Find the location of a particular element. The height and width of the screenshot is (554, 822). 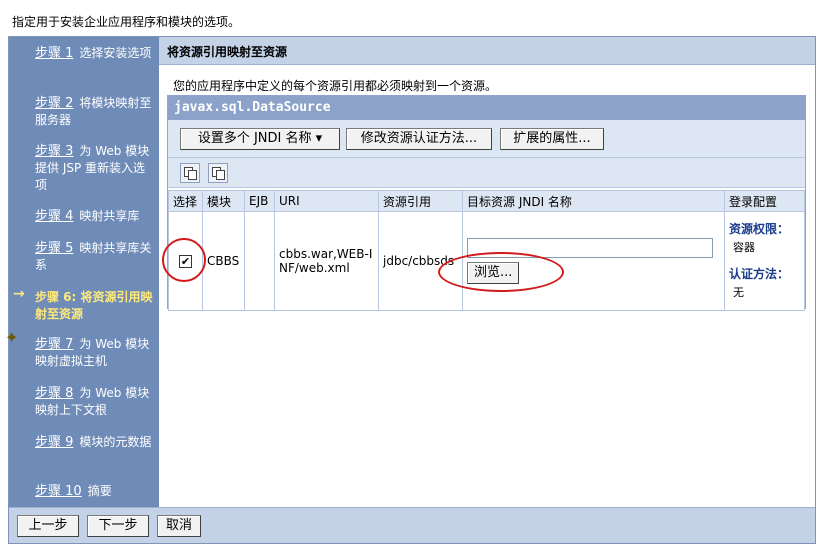

col-select: 选择 is located at coordinates (185, 201).